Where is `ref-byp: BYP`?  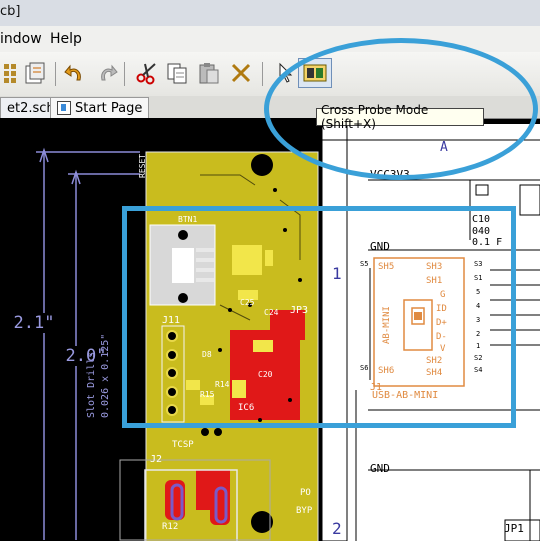 ref-byp: BYP is located at coordinates (304, 511).